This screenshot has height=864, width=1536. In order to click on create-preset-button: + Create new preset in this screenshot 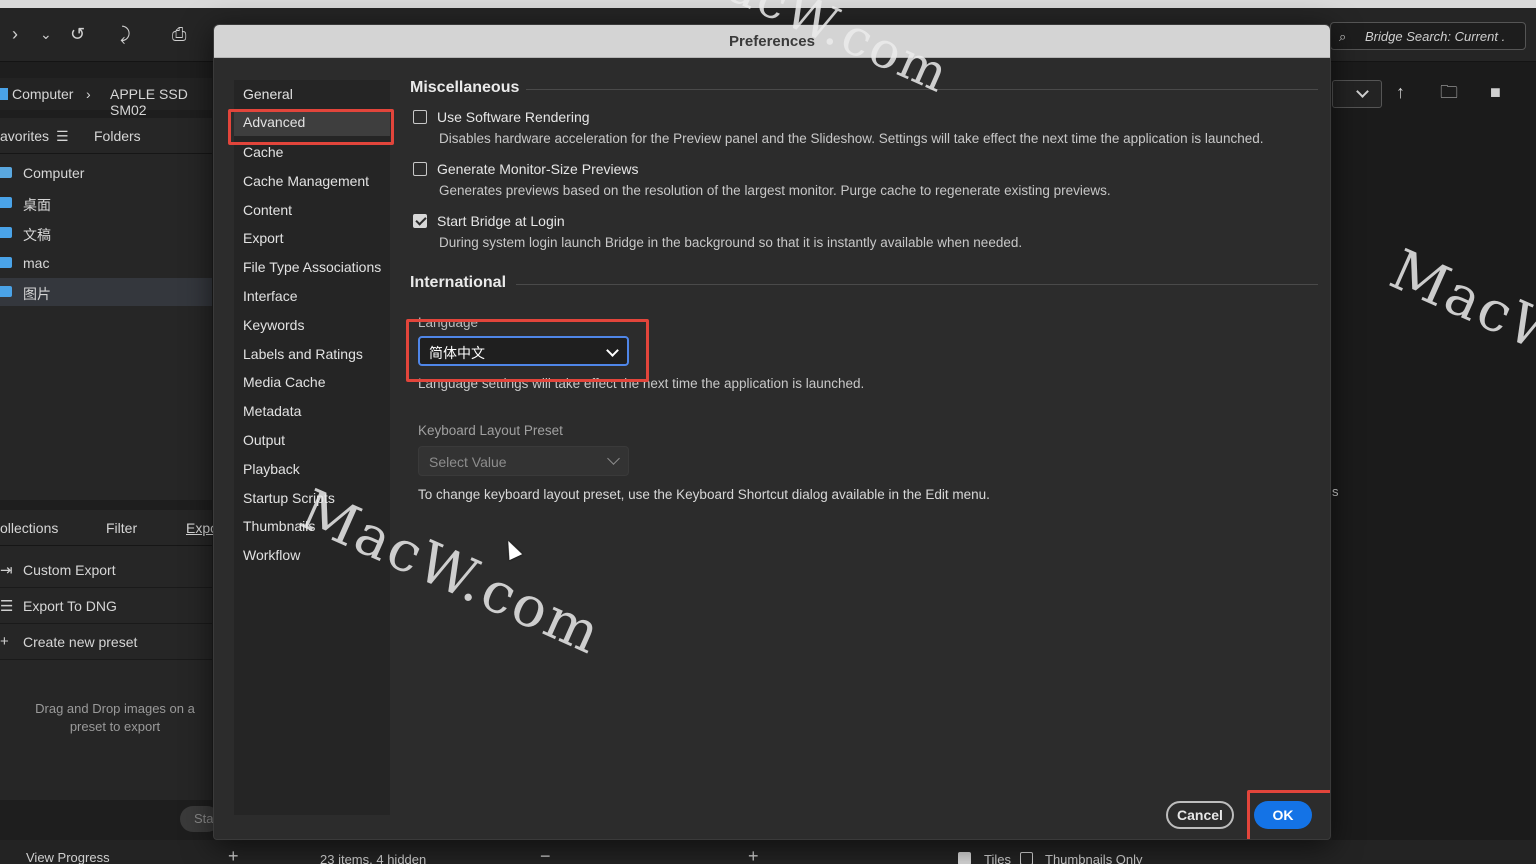, I will do `click(106, 642)`.